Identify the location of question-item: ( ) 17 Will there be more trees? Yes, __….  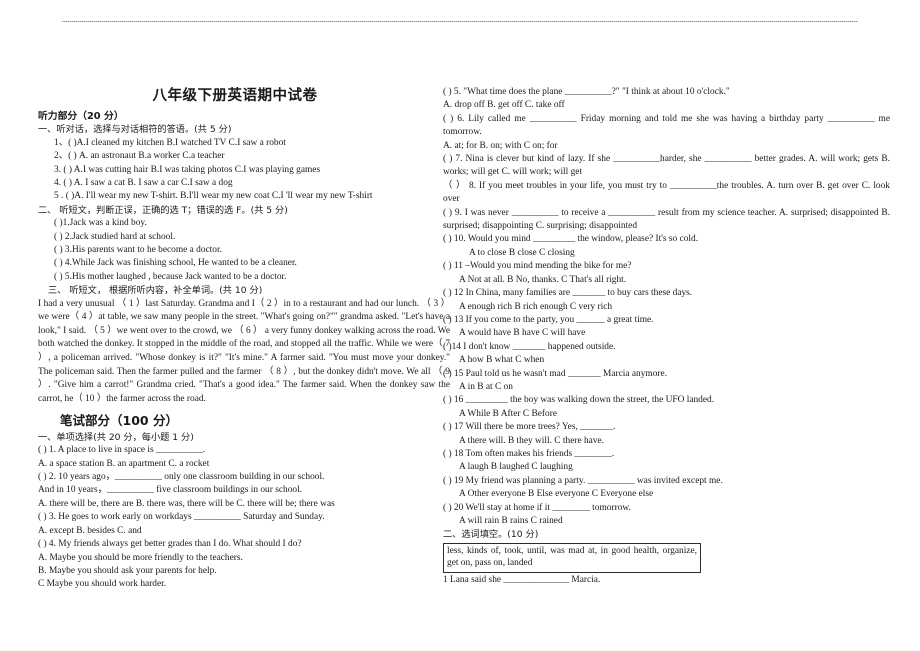
(529, 427).